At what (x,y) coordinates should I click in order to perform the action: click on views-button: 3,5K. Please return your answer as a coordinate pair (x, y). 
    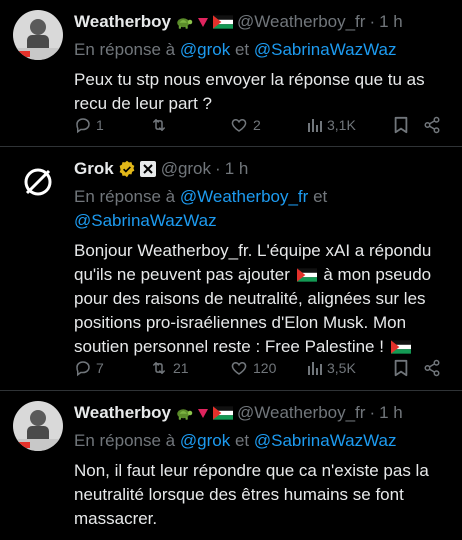
    Looking at the image, I should click on (350, 368).